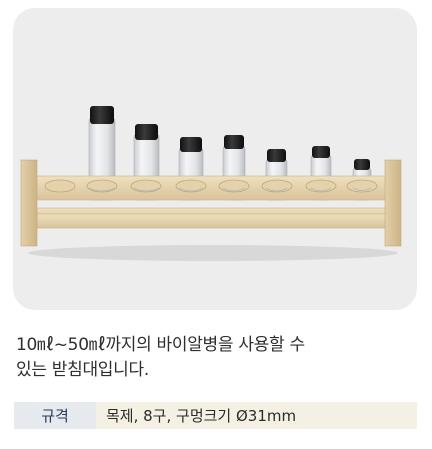 The width and height of the screenshot is (432, 449). I want to click on spec-value: 목제, 8구, 구멍크기 Ø31mm, so click(256, 415).